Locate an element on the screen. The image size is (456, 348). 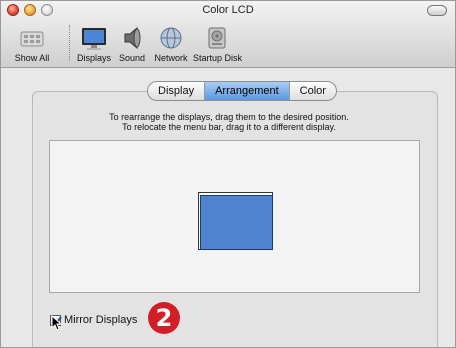
tab-display: Display is located at coordinates (176, 91).